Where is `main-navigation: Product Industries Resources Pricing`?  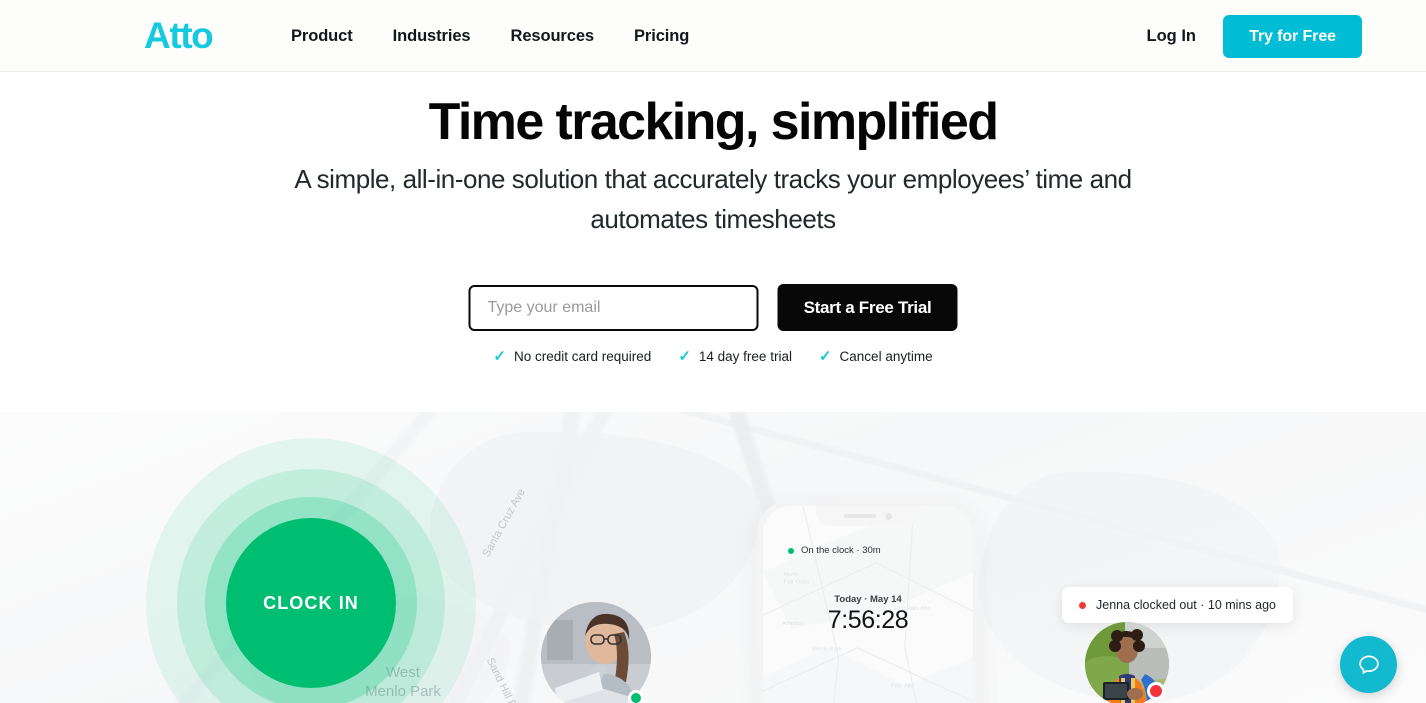
main-navigation: Product Industries Resources Pricing is located at coordinates (490, 36).